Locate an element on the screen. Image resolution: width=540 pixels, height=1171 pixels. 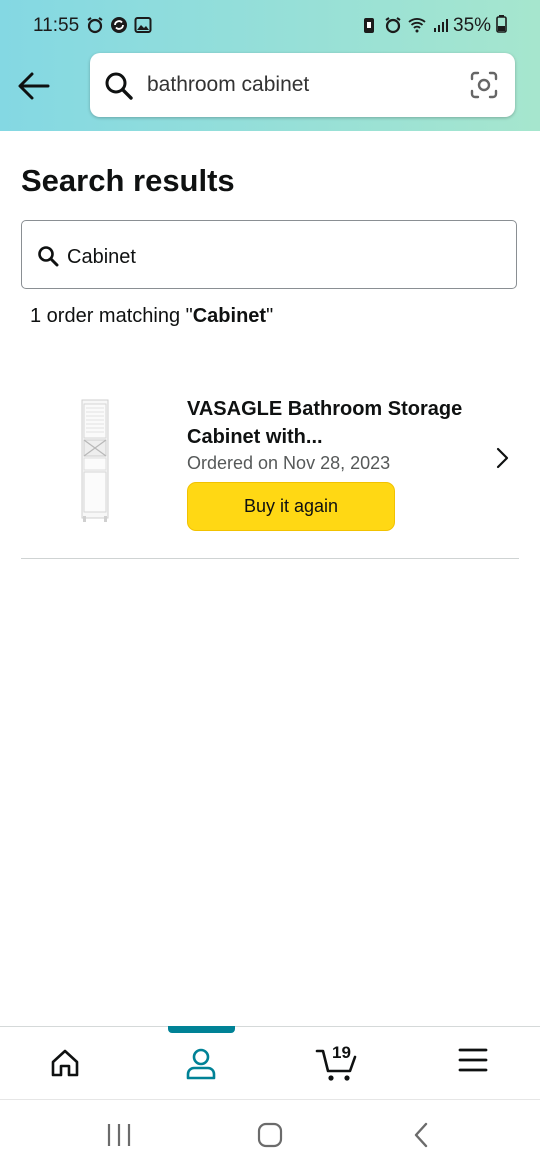
order-date: Ordered on Nov 28, 2023 is located at coordinates (289, 463).